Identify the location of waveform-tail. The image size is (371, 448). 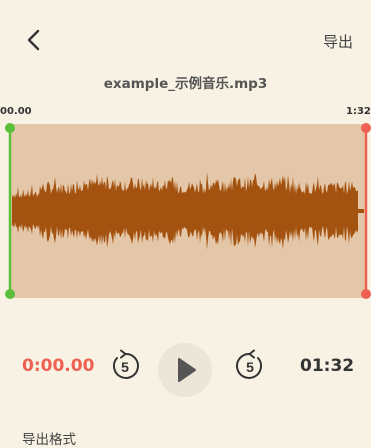
(360, 211).